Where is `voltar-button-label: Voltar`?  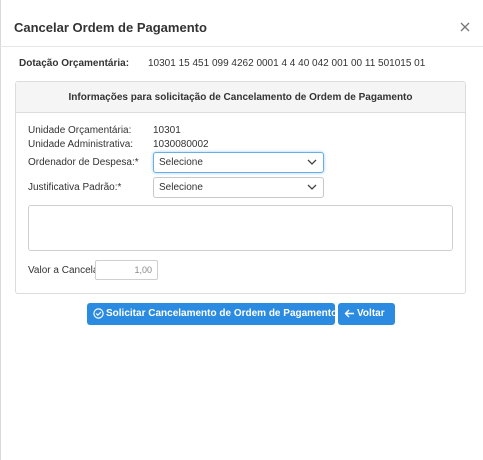
voltar-button-label: Voltar is located at coordinates (371, 313).